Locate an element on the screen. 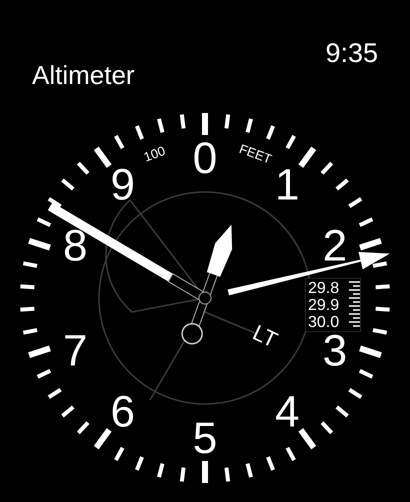 The height and width of the screenshot is (502, 410). baro-window is located at coordinates (333, 305).